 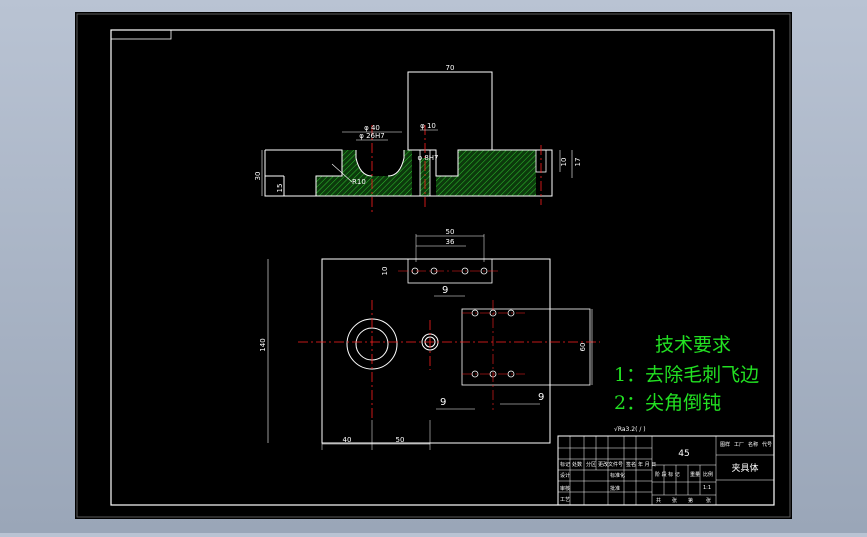 I want to click on tb-sheet-unit-a: 张, so click(x=674, y=500).